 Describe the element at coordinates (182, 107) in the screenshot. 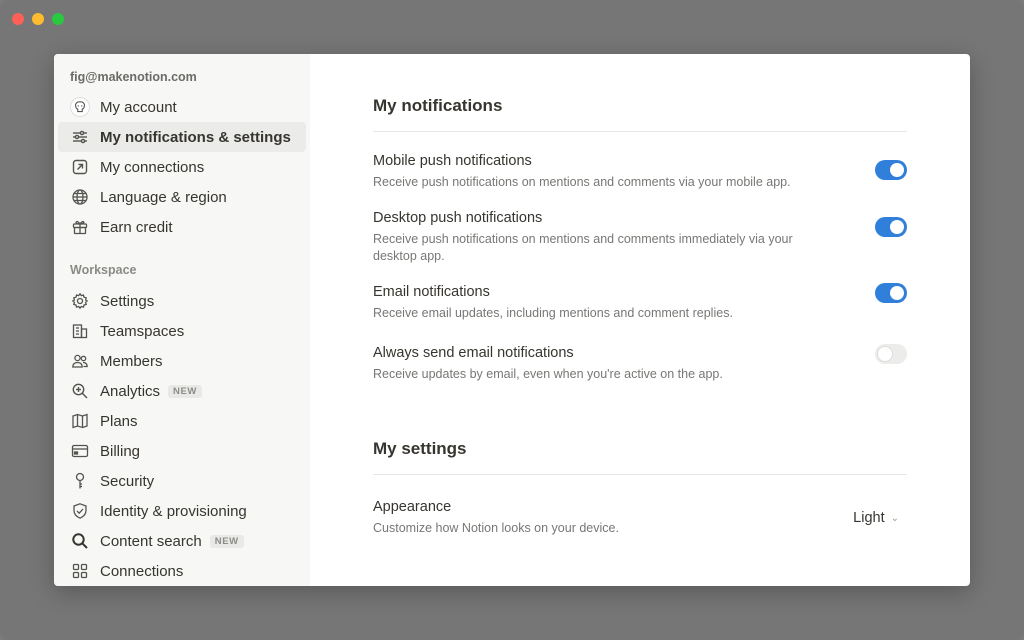

I see `sidebar-item-my-account: My account` at that location.